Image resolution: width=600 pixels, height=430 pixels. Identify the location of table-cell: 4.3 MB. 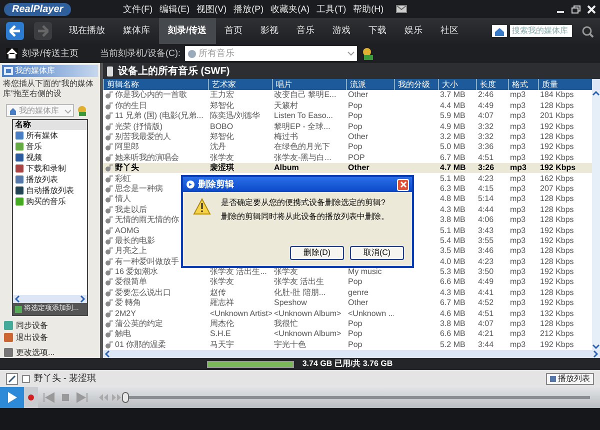
(453, 293).